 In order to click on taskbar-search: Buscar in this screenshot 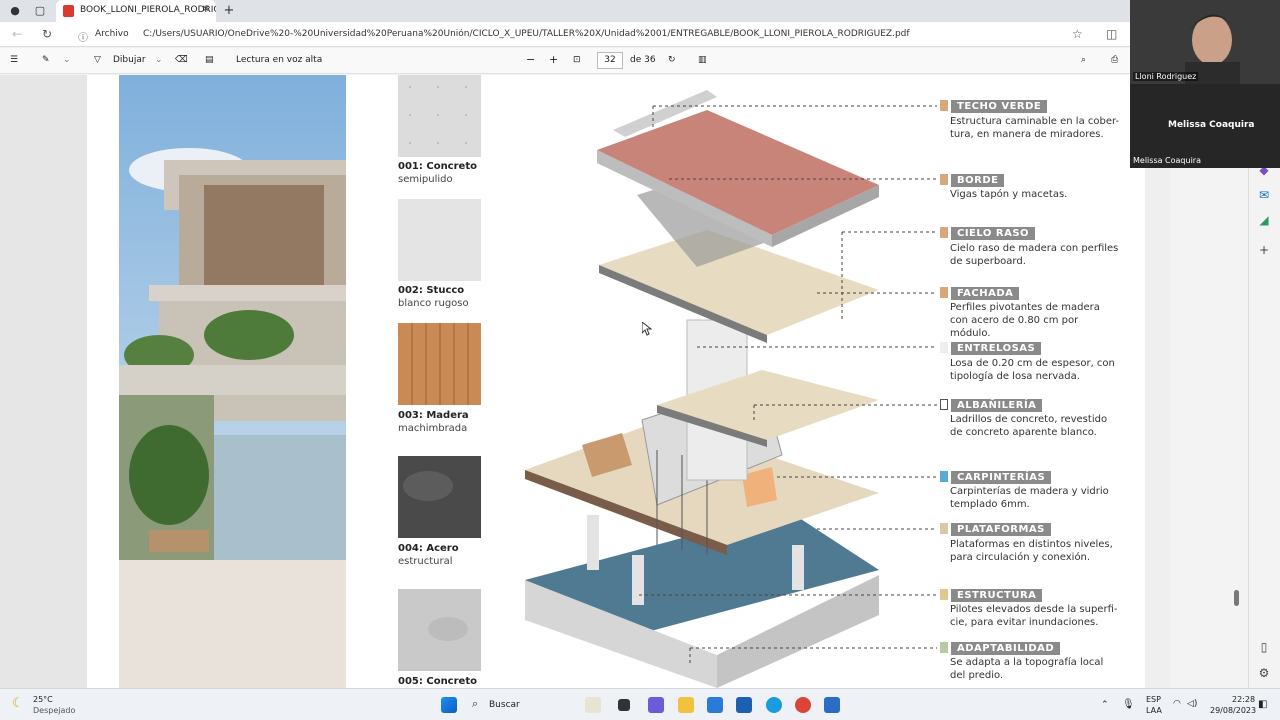, I will do `click(504, 705)`.